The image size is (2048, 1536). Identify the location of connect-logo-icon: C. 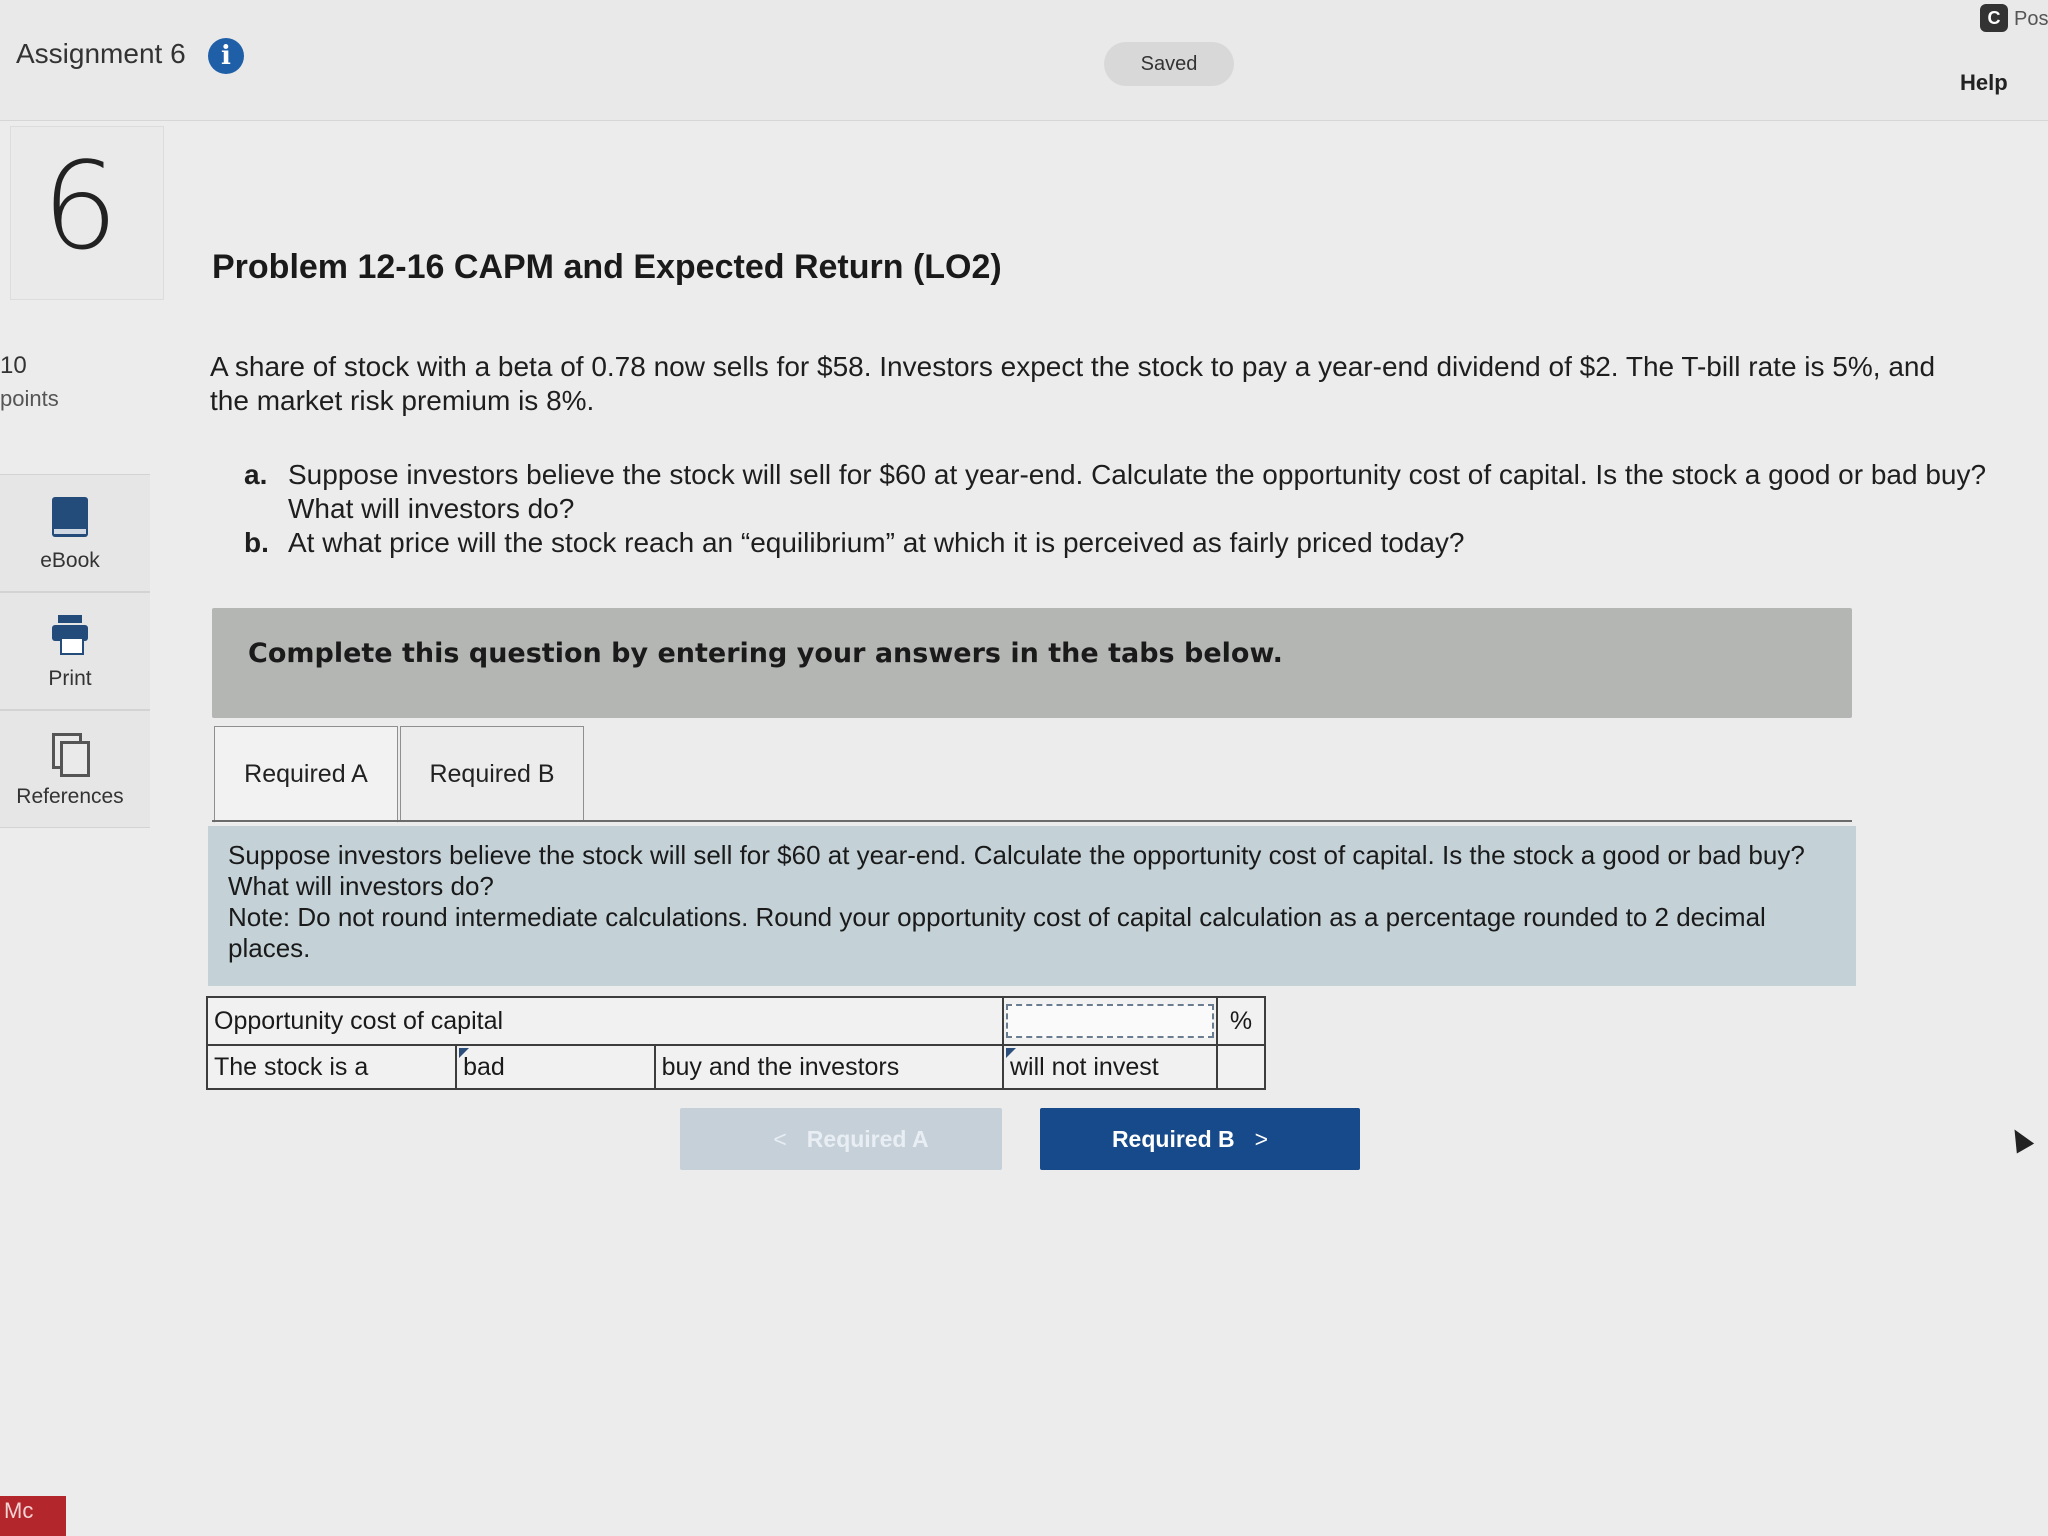
(1994, 18).